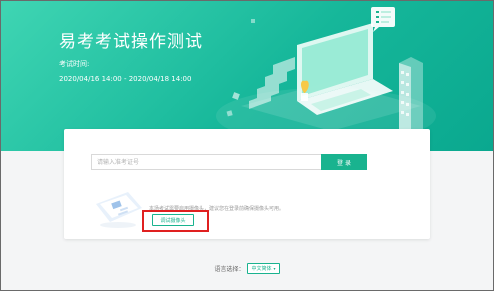  Describe the element at coordinates (411, 94) in the screenshot. I see `building-icon` at that location.